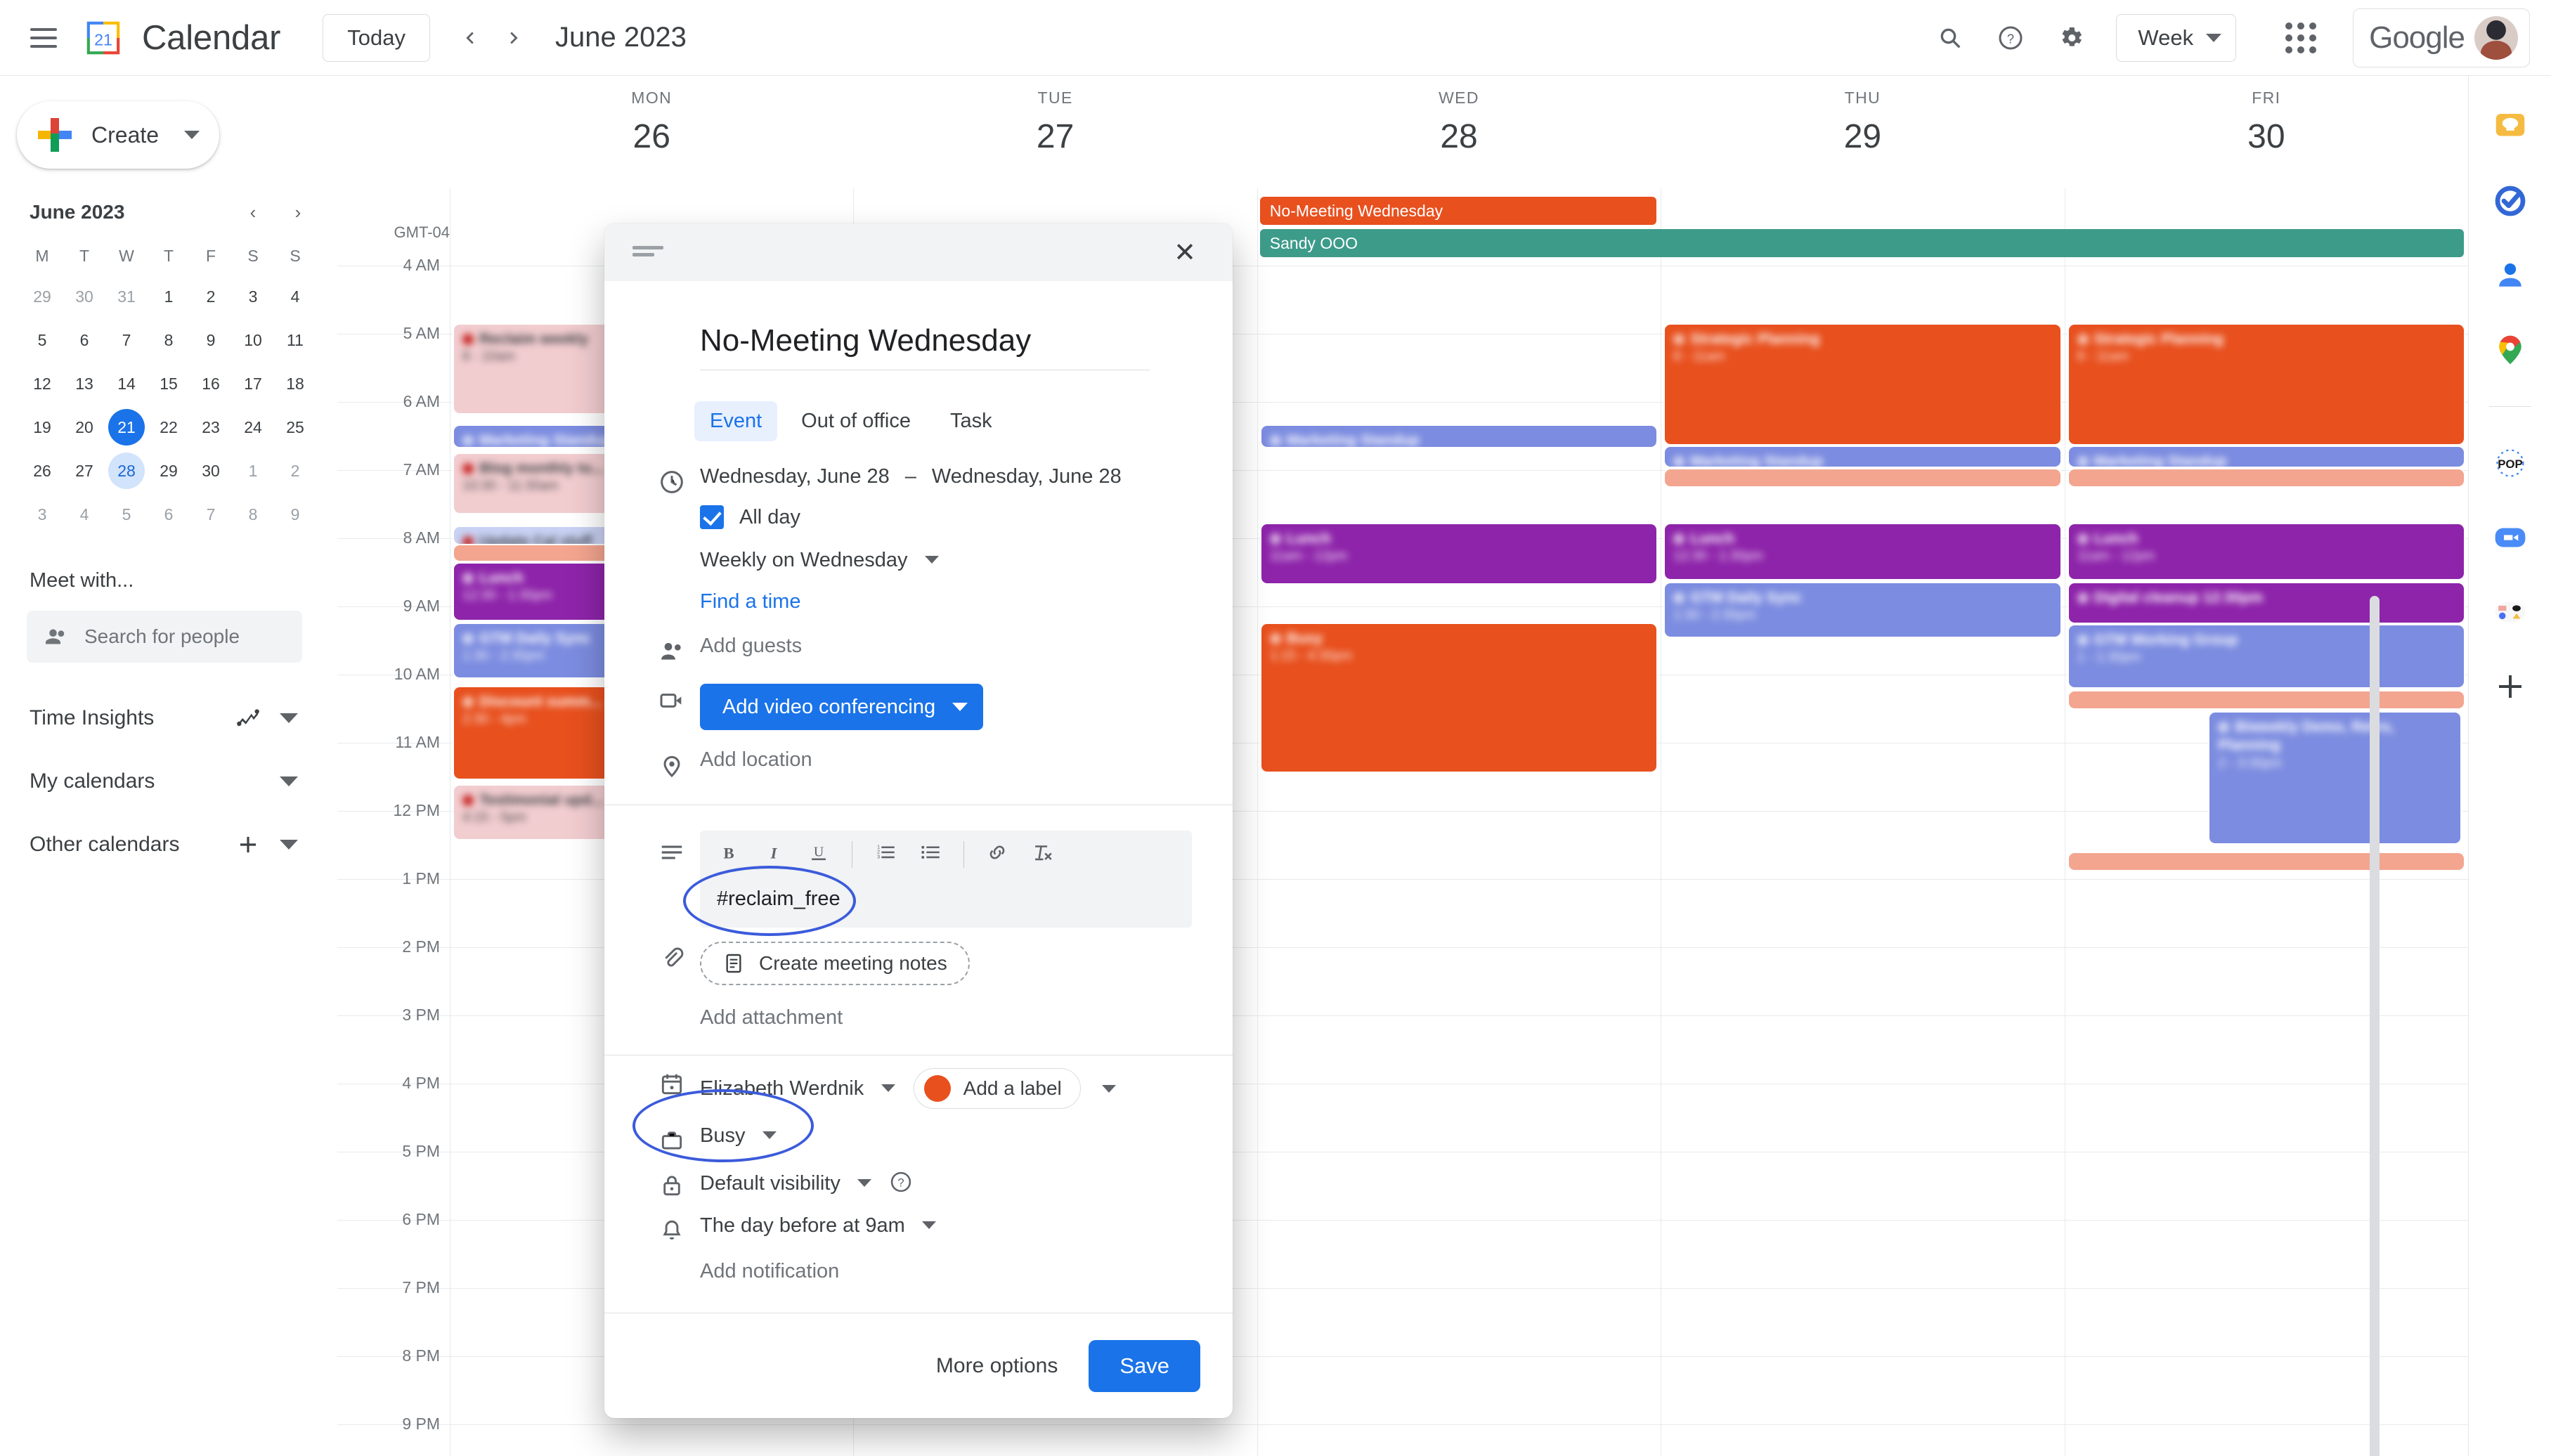 The width and height of the screenshot is (2551, 1456). Describe the element at coordinates (2510, 127) in the screenshot. I see `keep-icon` at that location.